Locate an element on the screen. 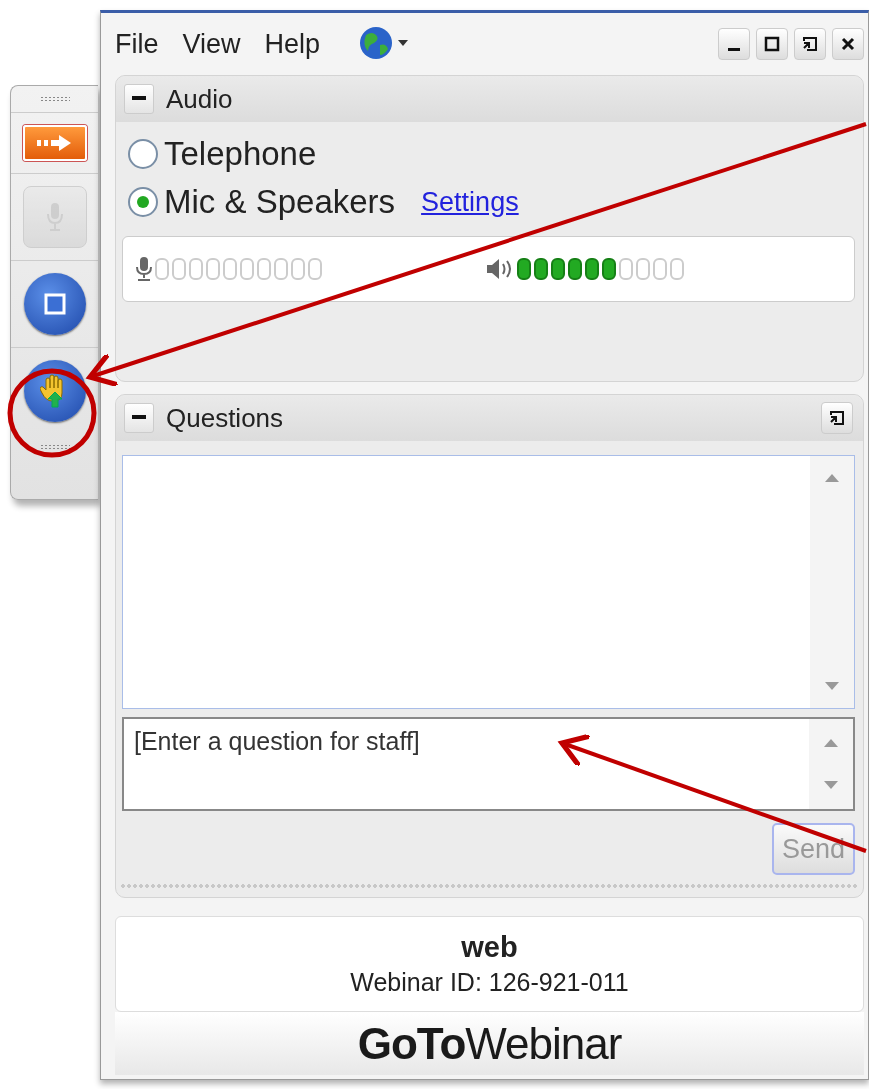 The height and width of the screenshot is (1089, 869). settings-link: Settings is located at coordinates (470, 202).